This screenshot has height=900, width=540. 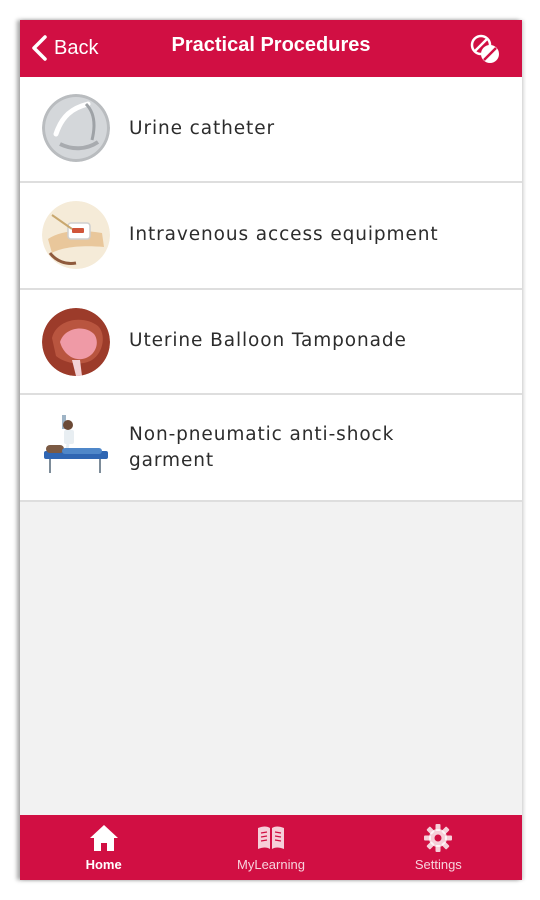 What do you see at coordinates (103, 864) in the screenshot?
I see `tab-label: Home` at bounding box center [103, 864].